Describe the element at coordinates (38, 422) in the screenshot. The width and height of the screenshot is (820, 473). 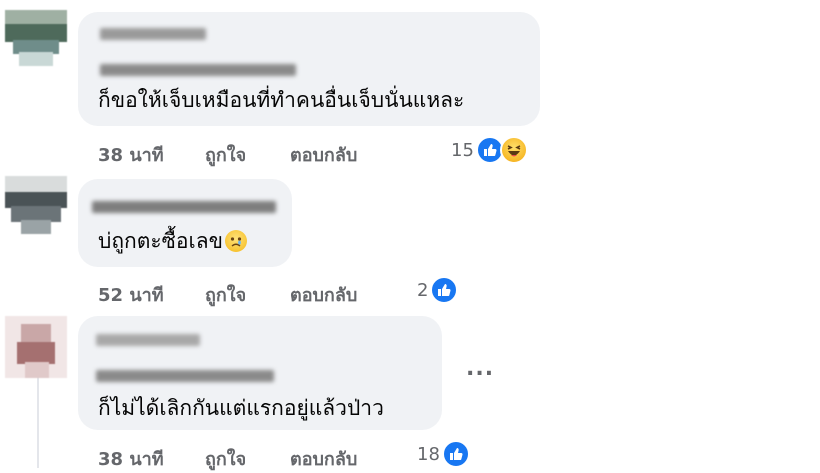
I see `thread-line` at that location.